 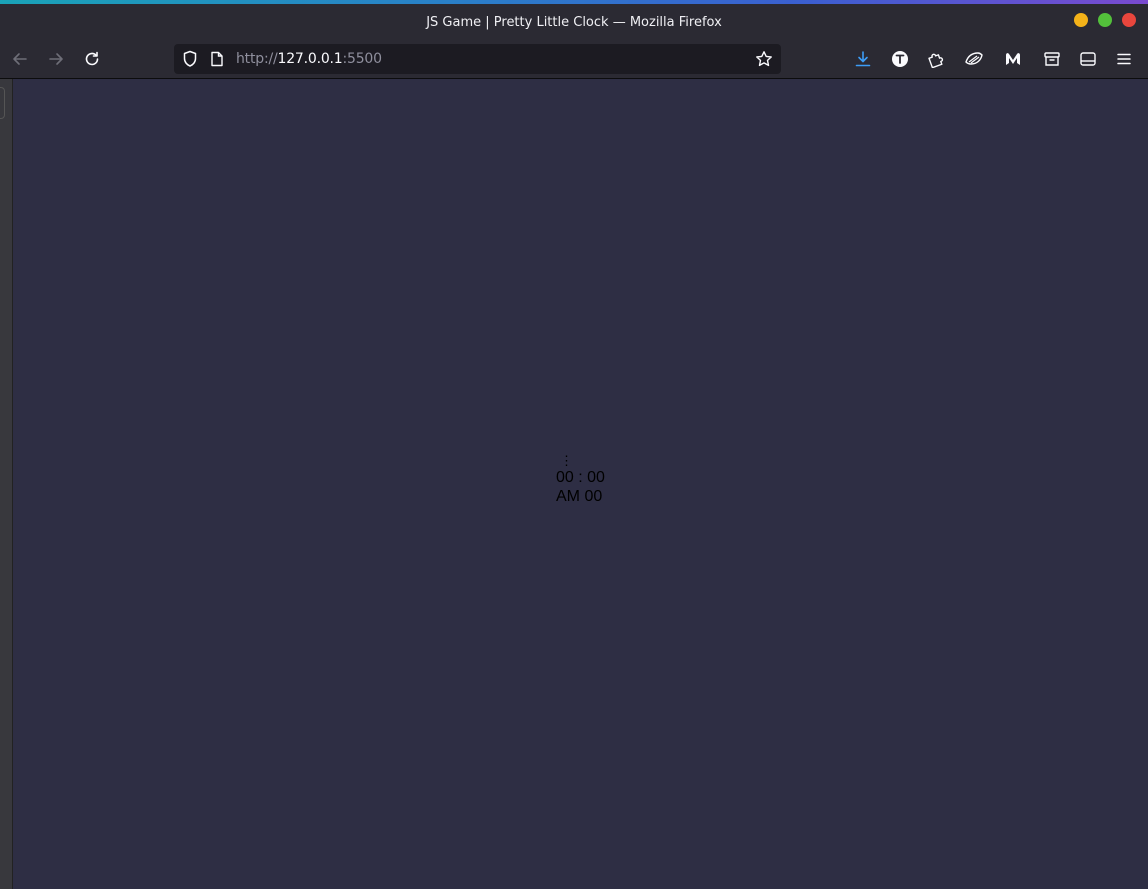 What do you see at coordinates (6, 484) in the screenshot?
I see `sidebar-strip` at bounding box center [6, 484].